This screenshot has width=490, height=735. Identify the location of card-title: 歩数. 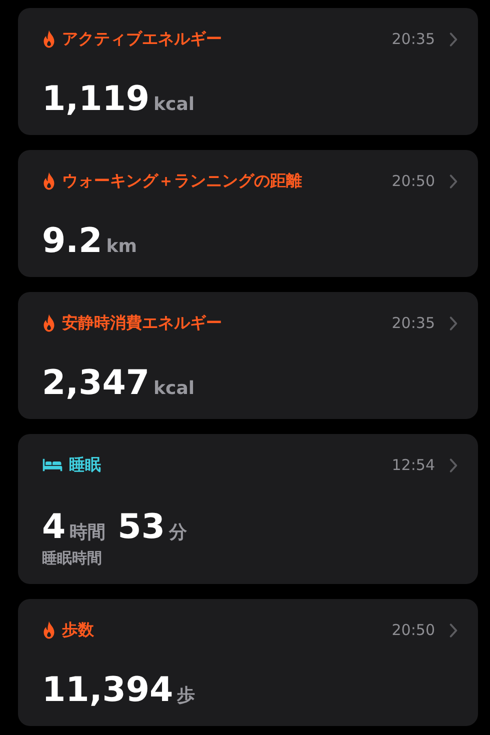
(78, 630).